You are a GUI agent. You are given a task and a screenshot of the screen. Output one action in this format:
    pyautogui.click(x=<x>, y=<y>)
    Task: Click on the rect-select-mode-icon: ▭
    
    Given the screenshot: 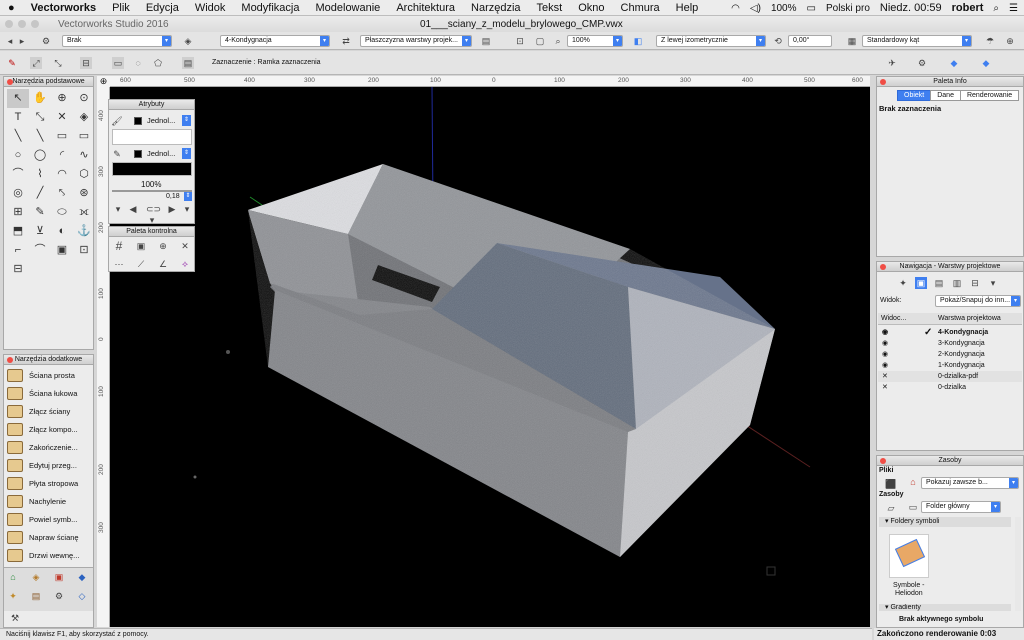 What is the action you would take?
    pyautogui.click(x=118, y=63)
    